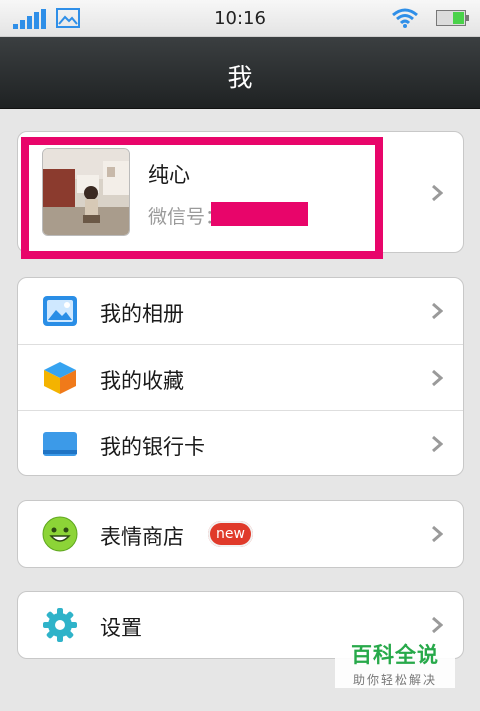 The image size is (480, 711). Describe the element at coordinates (240, 77) in the screenshot. I see `page-title: 我` at that location.